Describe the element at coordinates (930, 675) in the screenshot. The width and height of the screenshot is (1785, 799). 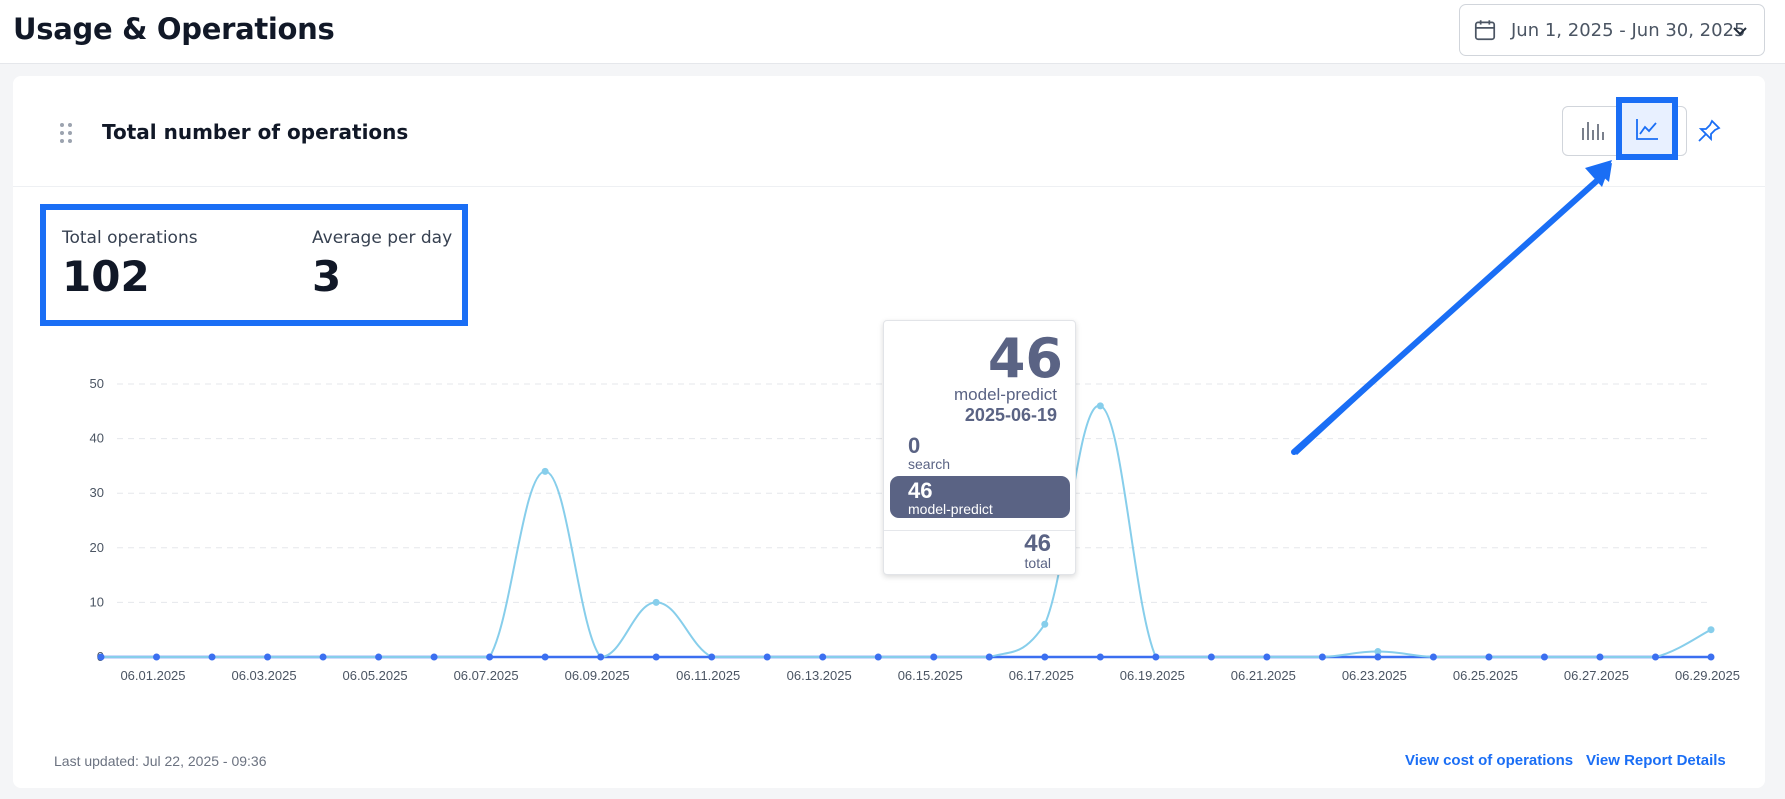
I see `x-tick-label: 06.15.2025` at that location.